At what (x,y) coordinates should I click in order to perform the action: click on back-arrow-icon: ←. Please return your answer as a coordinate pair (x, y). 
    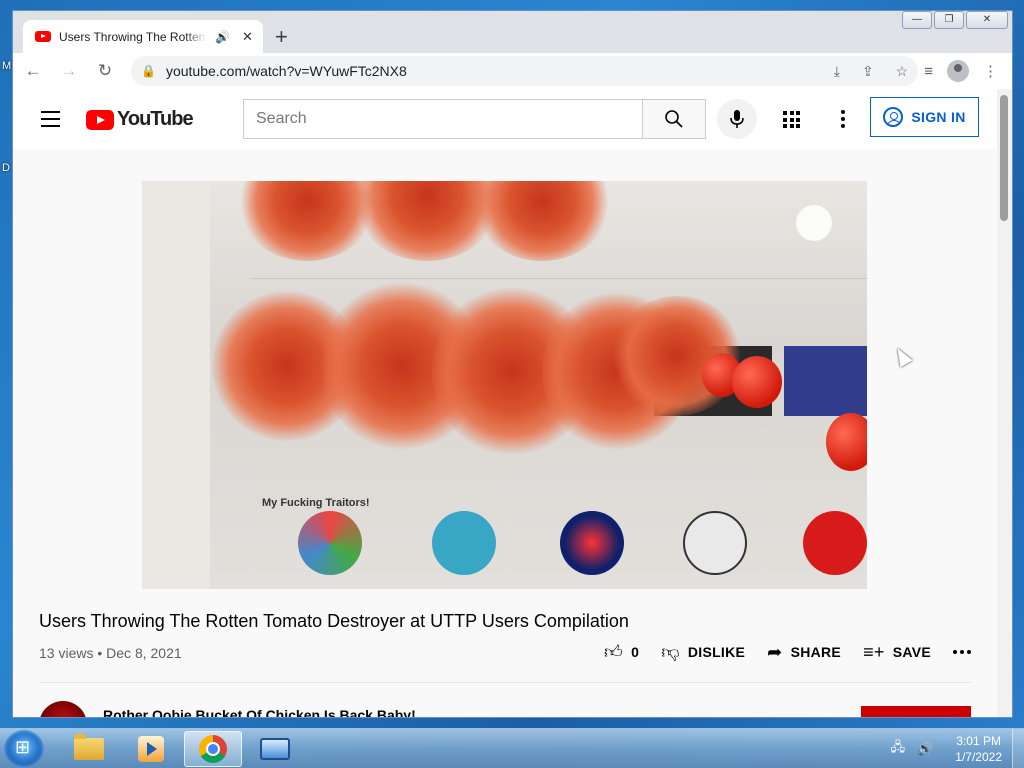
    Looking at the image, I should click on (33, 71).